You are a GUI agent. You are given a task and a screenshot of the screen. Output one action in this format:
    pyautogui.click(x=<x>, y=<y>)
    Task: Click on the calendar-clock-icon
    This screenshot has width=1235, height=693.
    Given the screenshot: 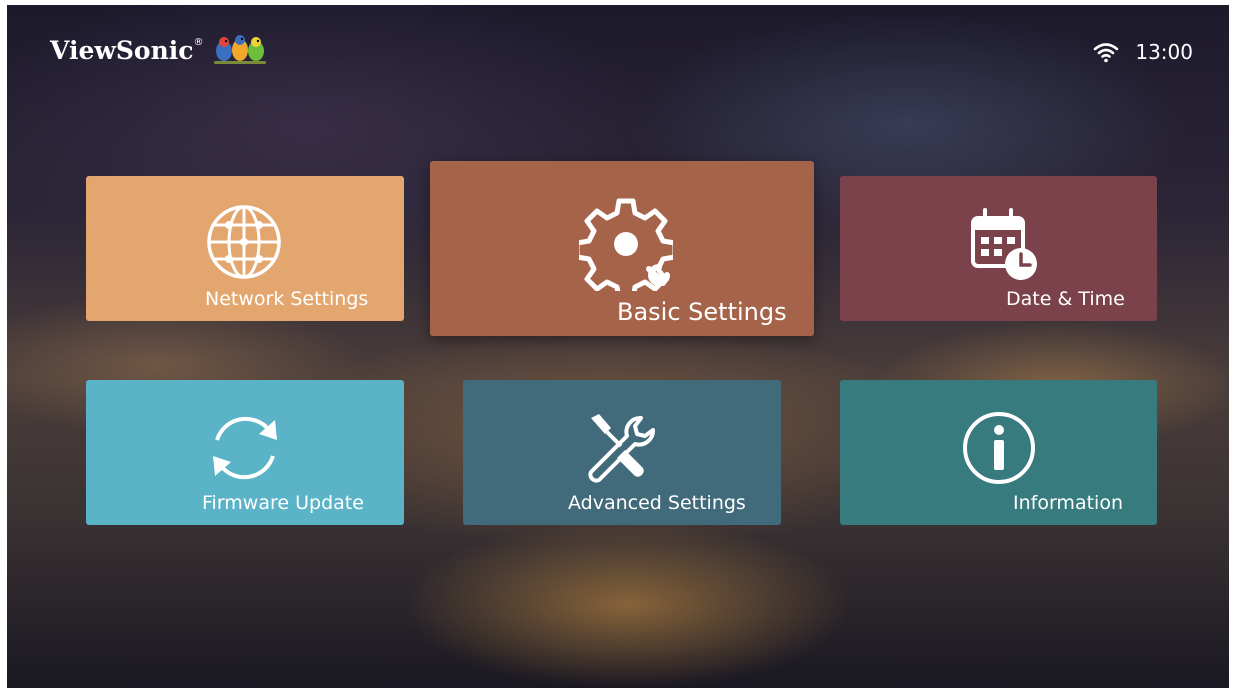 What is the action you would take?
    pyautogui.click(x=1004, y=244)
    